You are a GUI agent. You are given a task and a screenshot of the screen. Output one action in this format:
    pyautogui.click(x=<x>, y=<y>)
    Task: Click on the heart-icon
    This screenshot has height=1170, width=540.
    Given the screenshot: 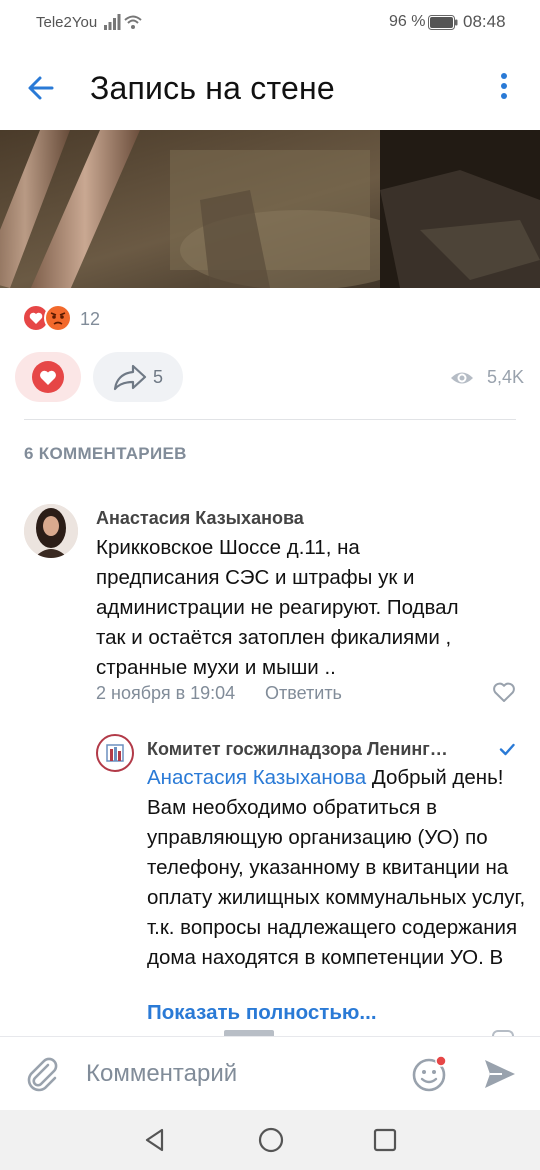 What is the action you would take?
    pyautogui.click(x=48, y=377)
    